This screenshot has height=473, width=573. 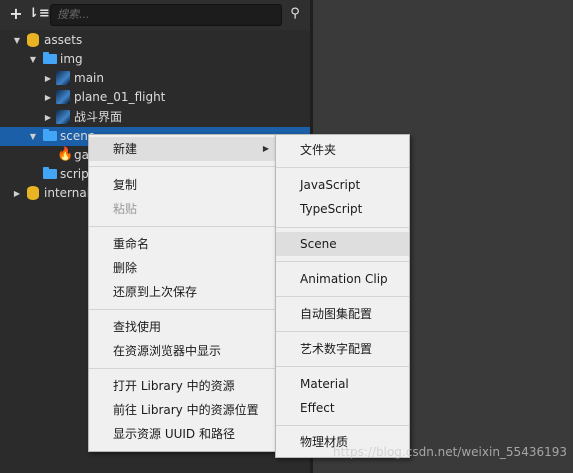 What do you see at coordinates (449, 452) in the screenshot?
I see `watermark: https://blog.csdn.net/weixin_55436193` at bounding box center [449, 452].